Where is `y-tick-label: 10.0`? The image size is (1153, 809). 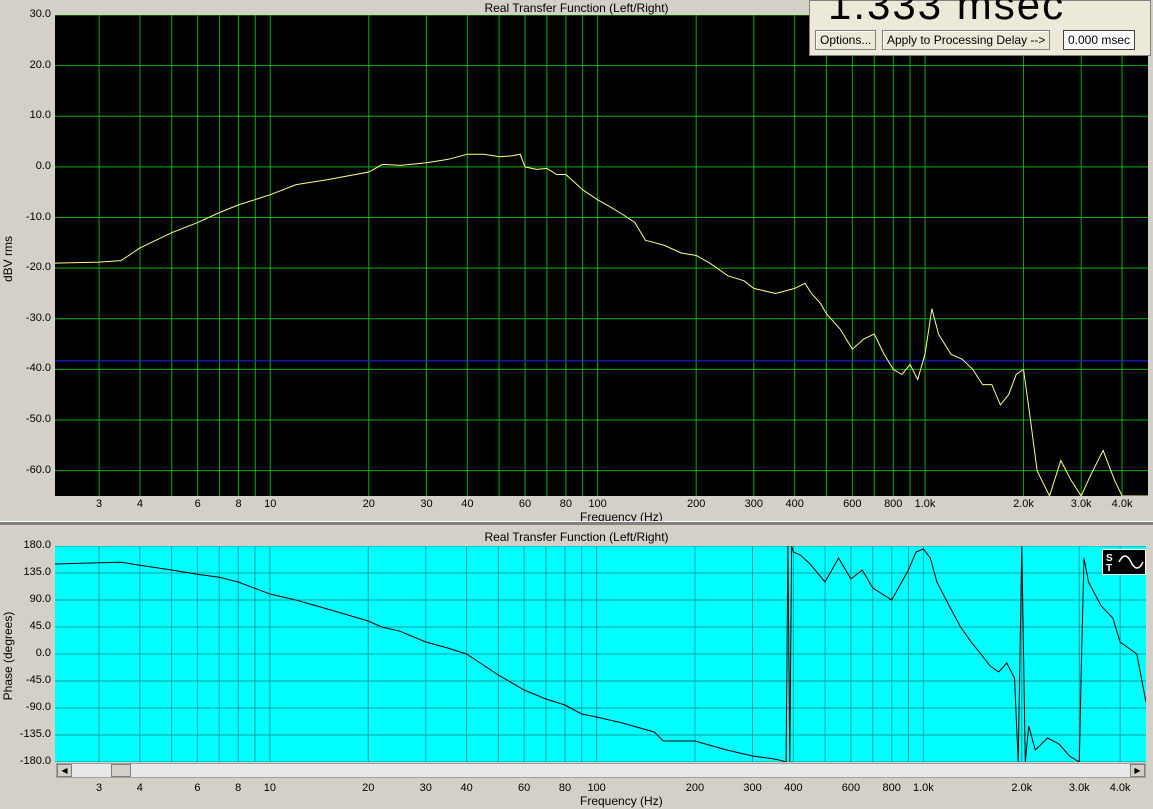
y-tick-label: 10.0 is located at coordinates (40, 115).